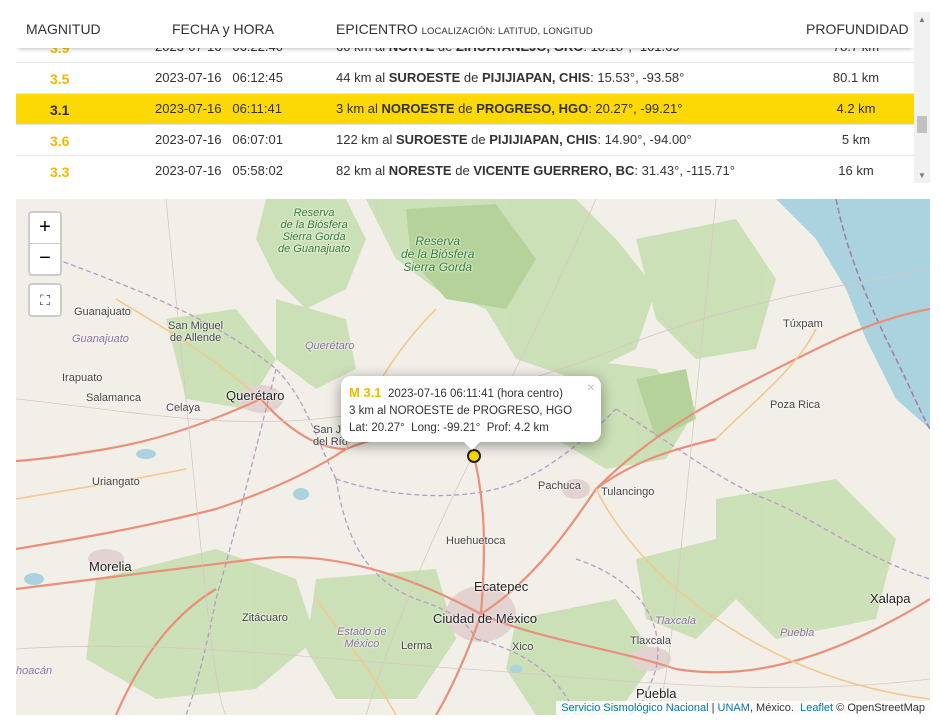 This screenshot has height=721, width=940. I want to click on attribution-osm-link: © OpenStreetMap, so click(880, 708).